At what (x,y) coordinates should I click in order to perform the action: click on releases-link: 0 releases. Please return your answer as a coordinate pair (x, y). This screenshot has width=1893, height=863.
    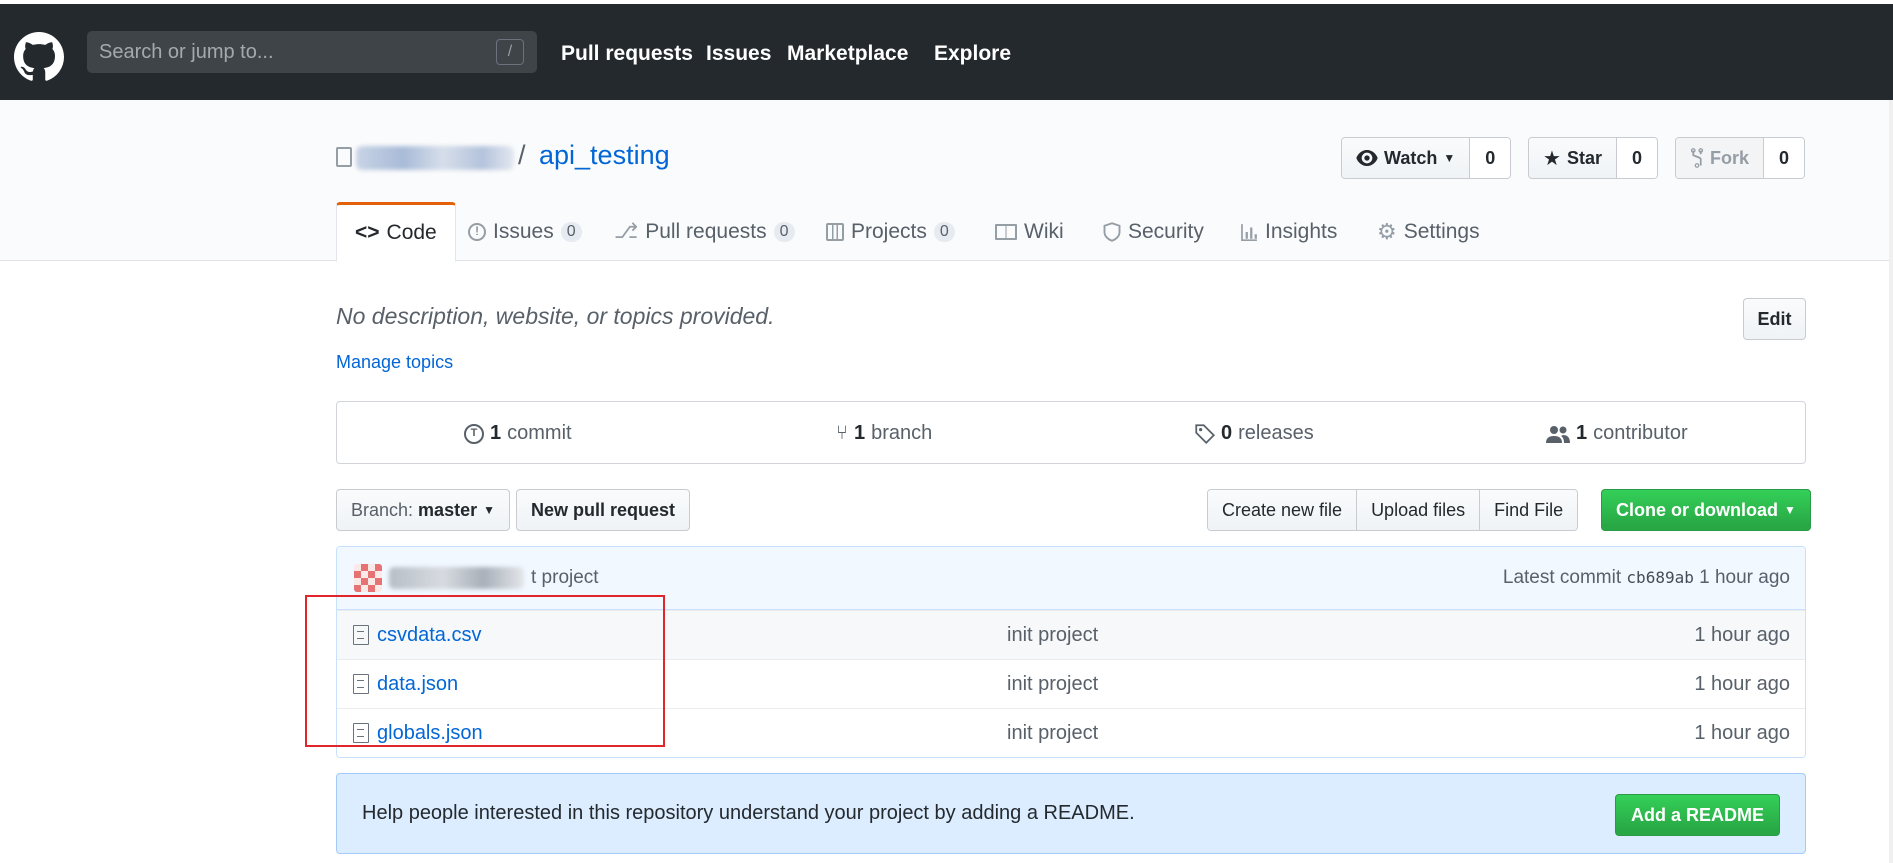
    Looking at the image, I should click on (1254, 433).